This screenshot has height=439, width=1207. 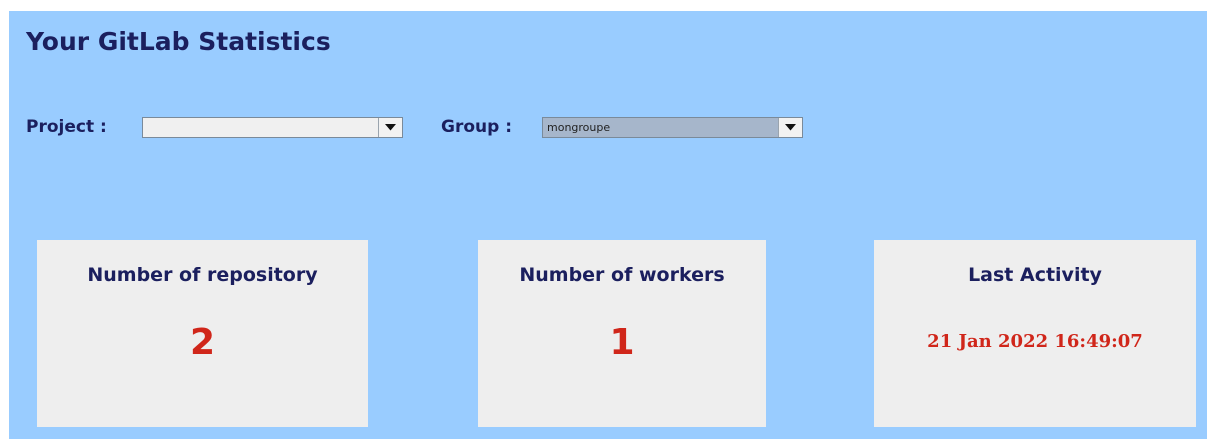 What do you see at coordinates (1035, 275) in the screenshot?
I see `last-activity-title: Last Activity` at bounding box center [1035, 275].